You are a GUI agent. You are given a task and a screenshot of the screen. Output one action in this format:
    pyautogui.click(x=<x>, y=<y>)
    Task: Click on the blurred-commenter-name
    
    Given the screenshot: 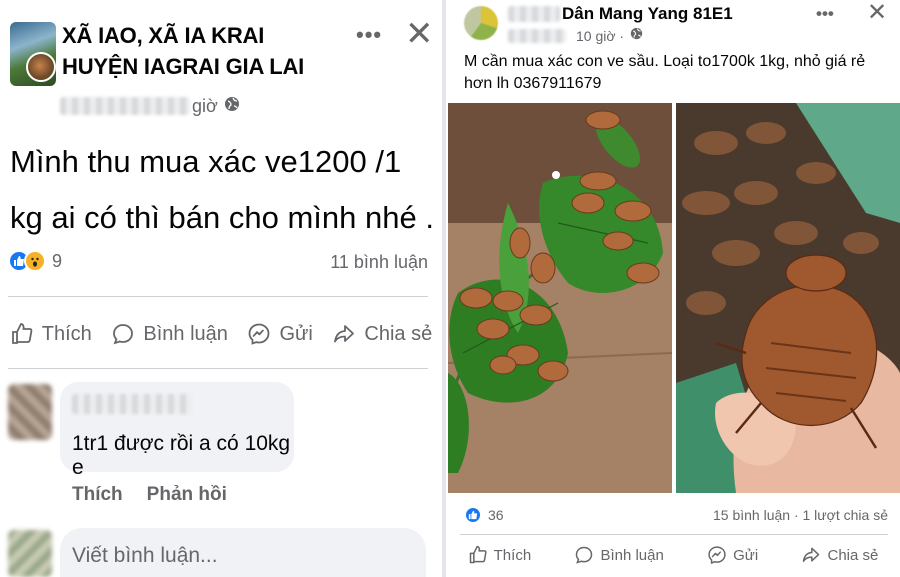 What is the action you would take?
    pyautogui.click(x=132, y=404)
    